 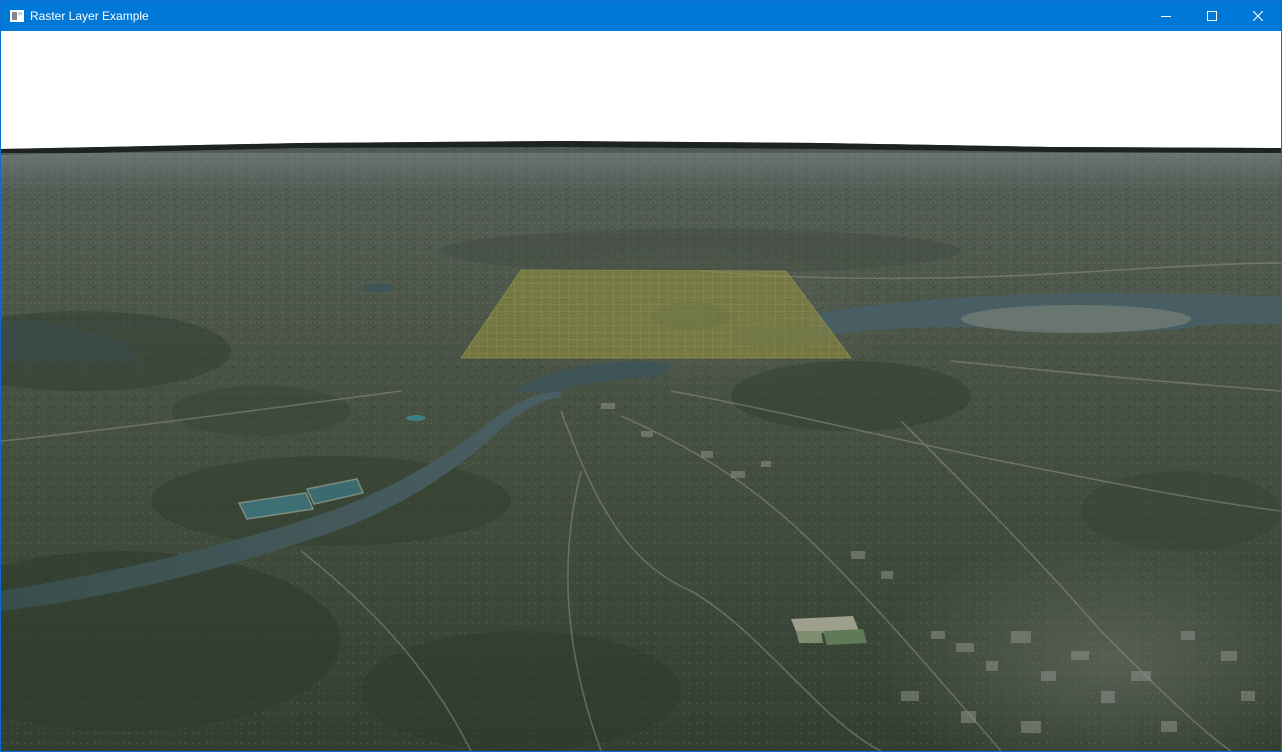 I want to click on sky, so click(x=641, y=87).